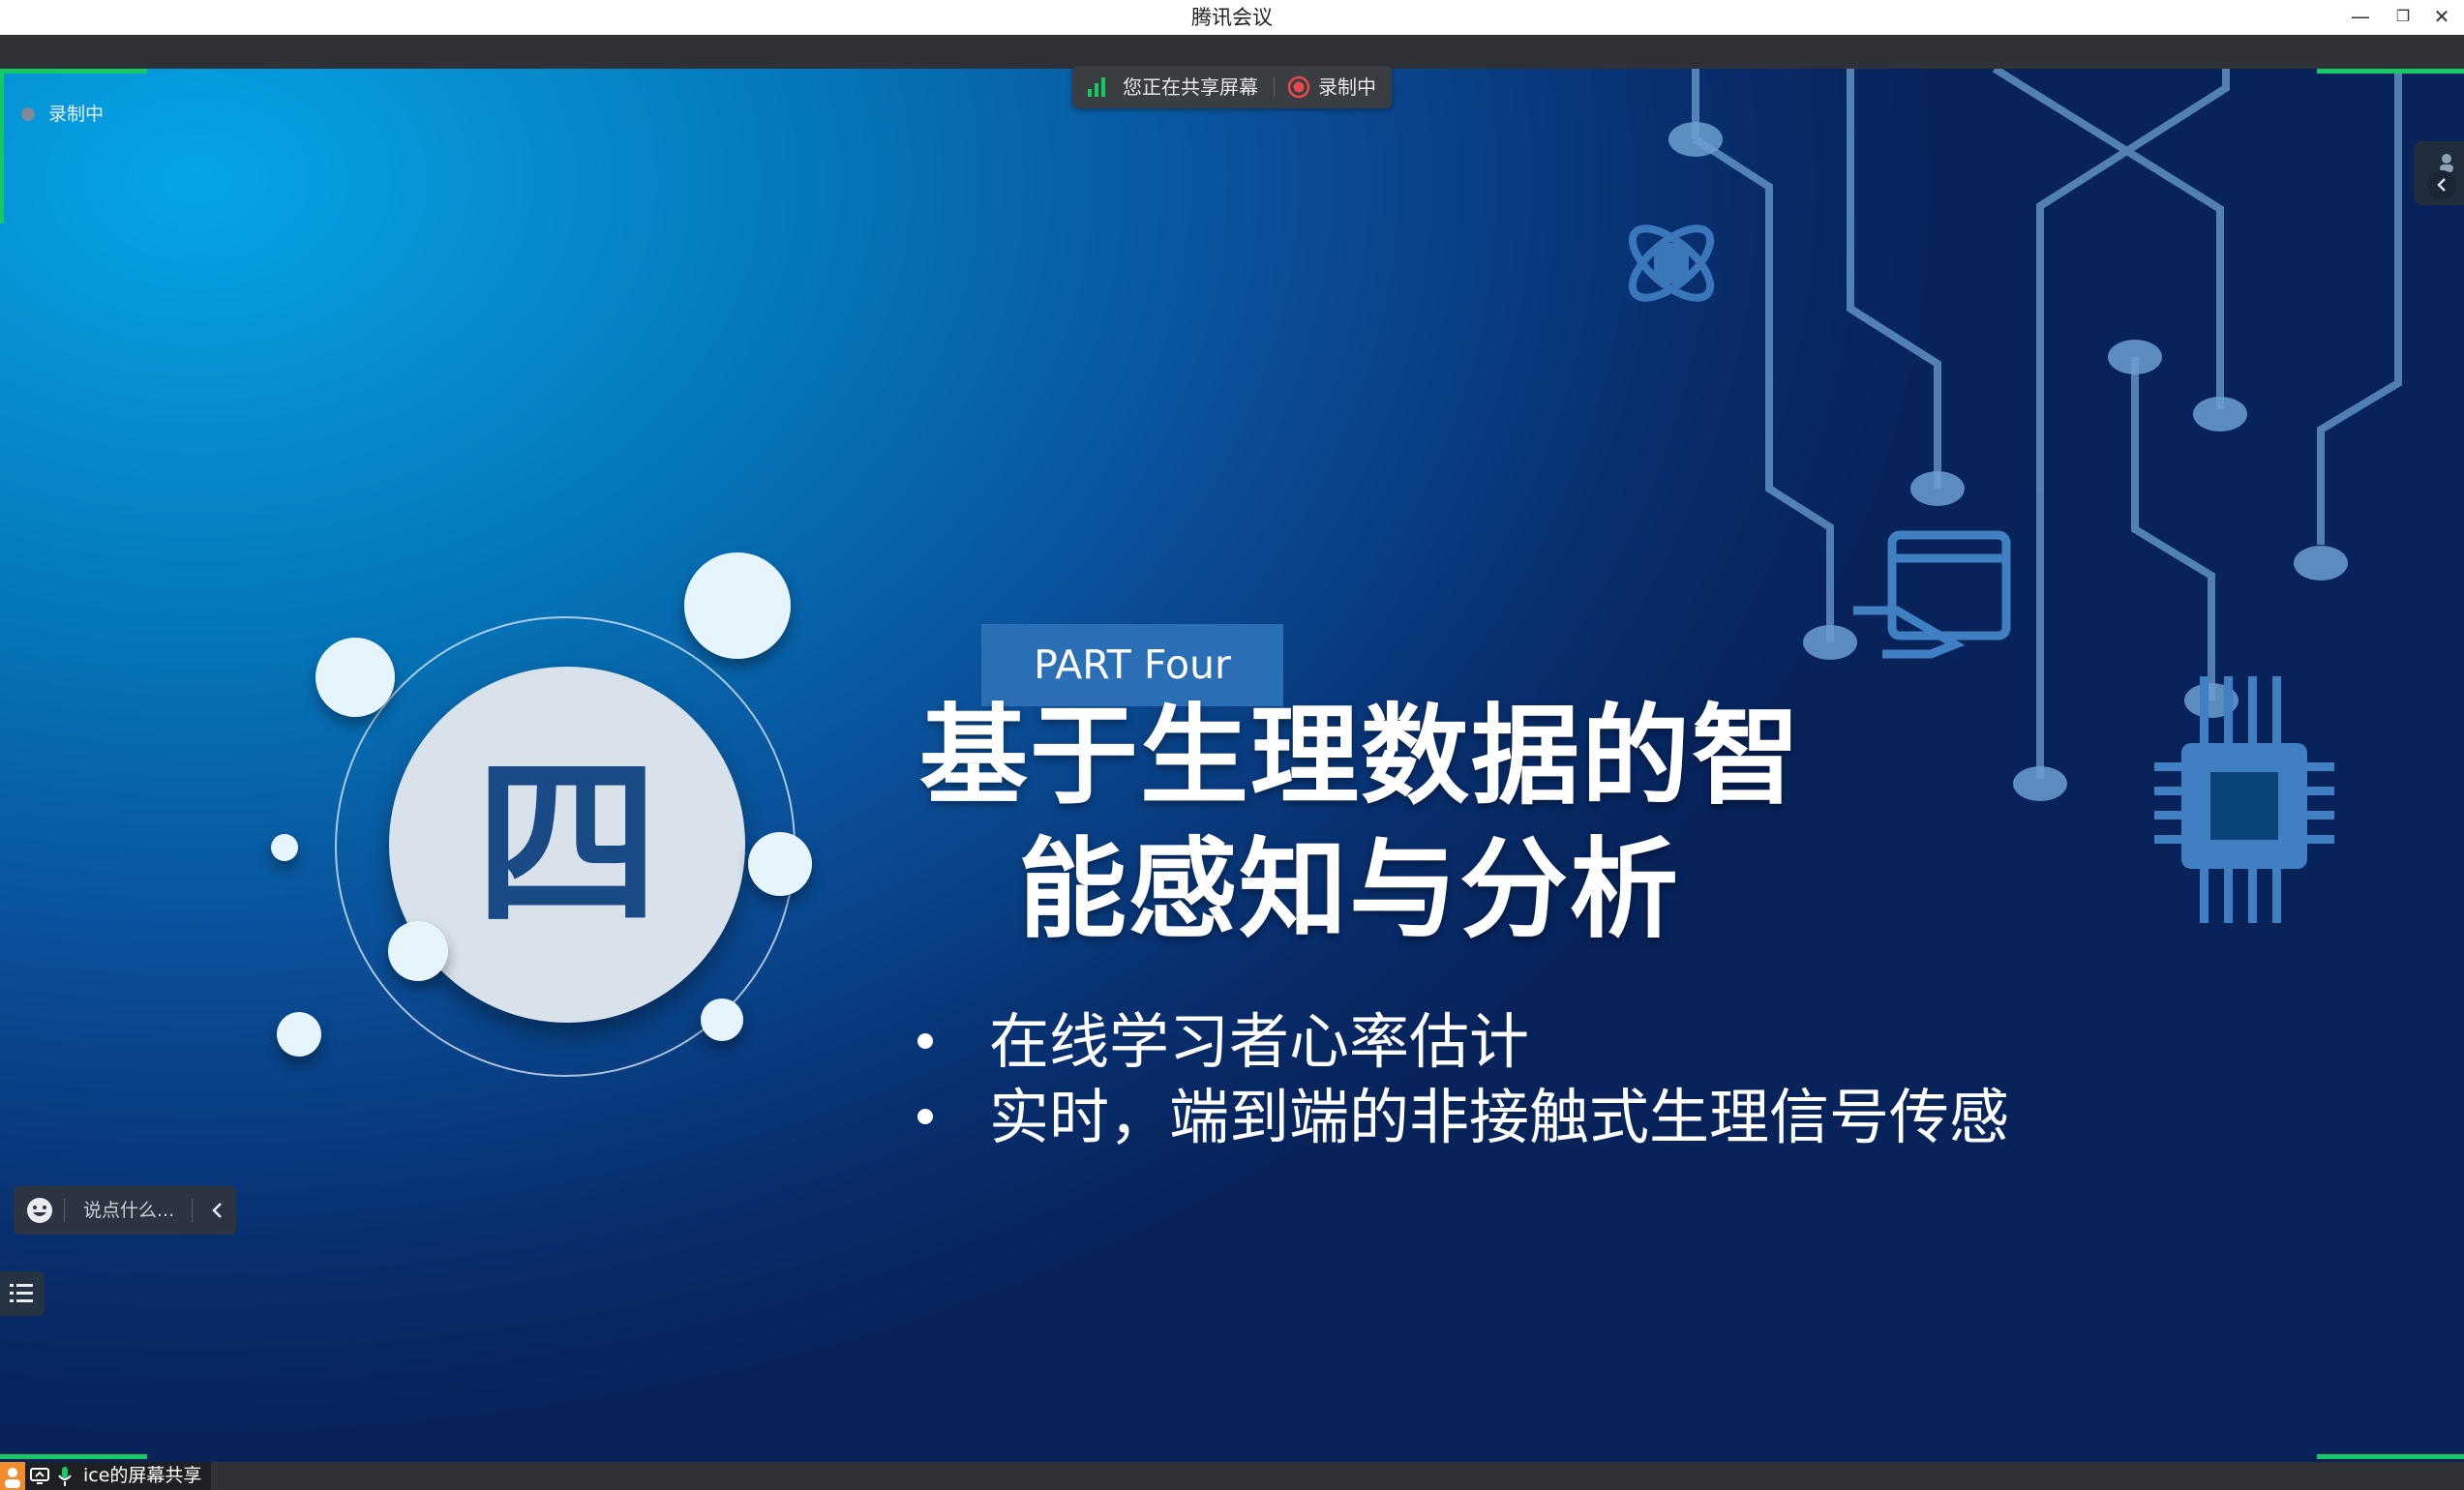  I want to click on window-titlebar: 腾讯会议 — ❐ ✕, so click(1232, 18).